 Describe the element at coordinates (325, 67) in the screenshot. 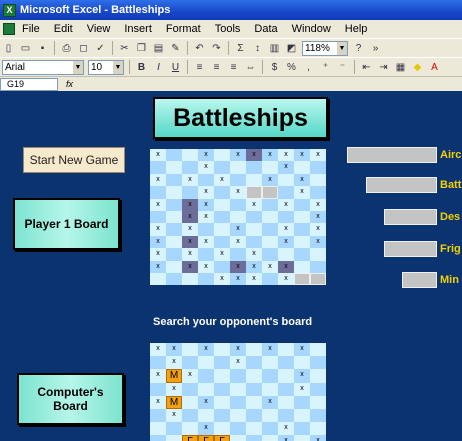

I see `increase-decimal-icon: ⁺` at that location.